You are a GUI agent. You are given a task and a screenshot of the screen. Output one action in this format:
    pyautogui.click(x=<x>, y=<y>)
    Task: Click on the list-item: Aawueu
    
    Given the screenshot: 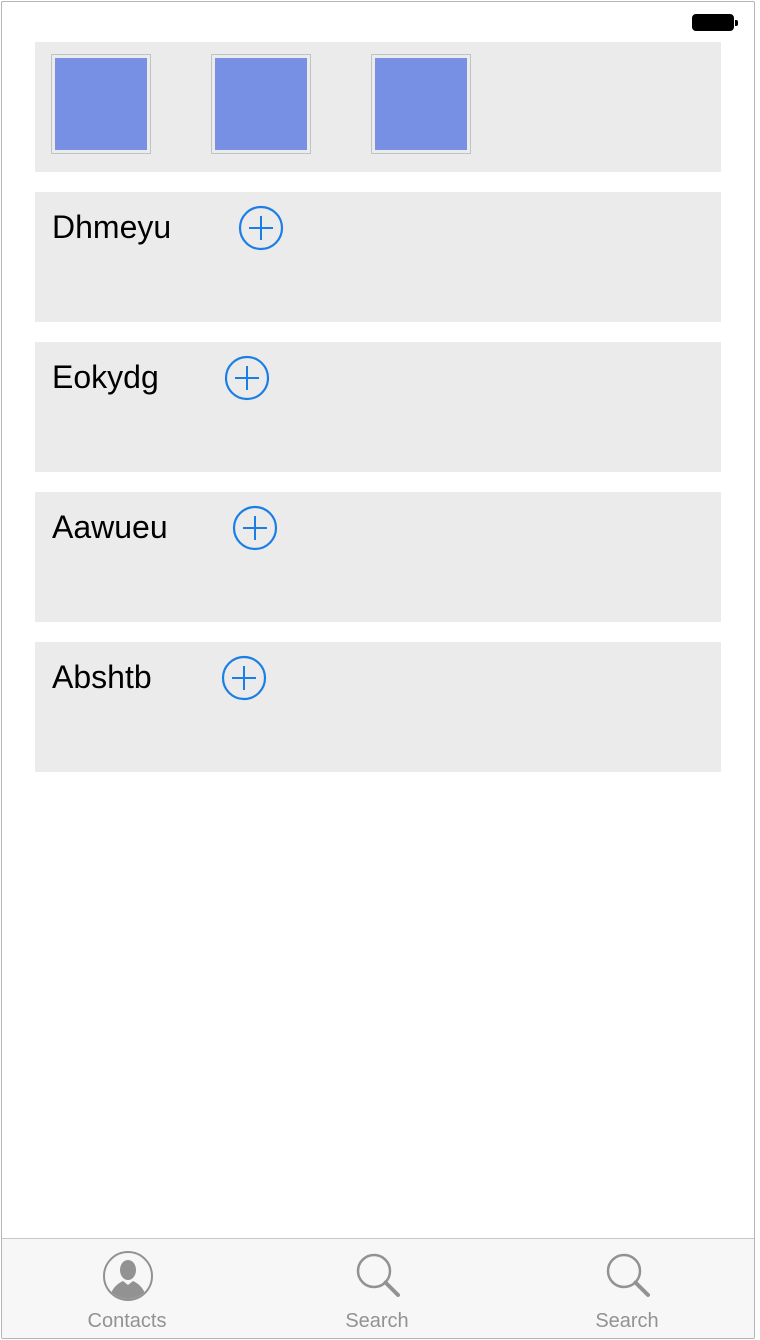 What is the action you would take?
    pyautogui.click(x=378, y=557)
    